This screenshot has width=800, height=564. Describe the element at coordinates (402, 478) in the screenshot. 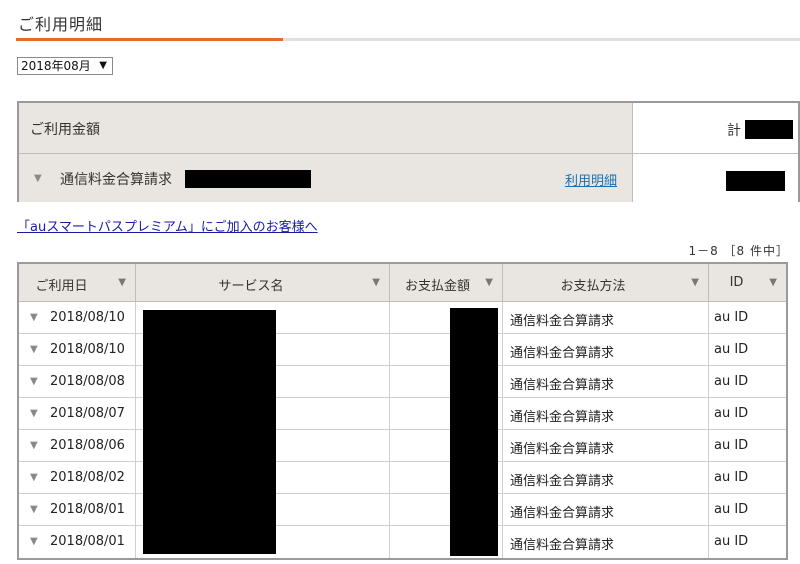

I see `table-row: ▼ 2018/08/02 通信料金合算請求 au ID` at that location.